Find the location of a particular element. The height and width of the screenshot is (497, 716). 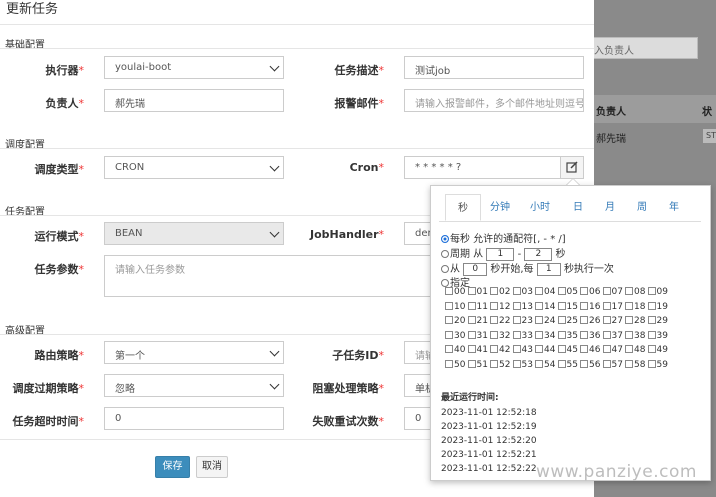

tab-year: 年 is located at coordinates (674, 207).